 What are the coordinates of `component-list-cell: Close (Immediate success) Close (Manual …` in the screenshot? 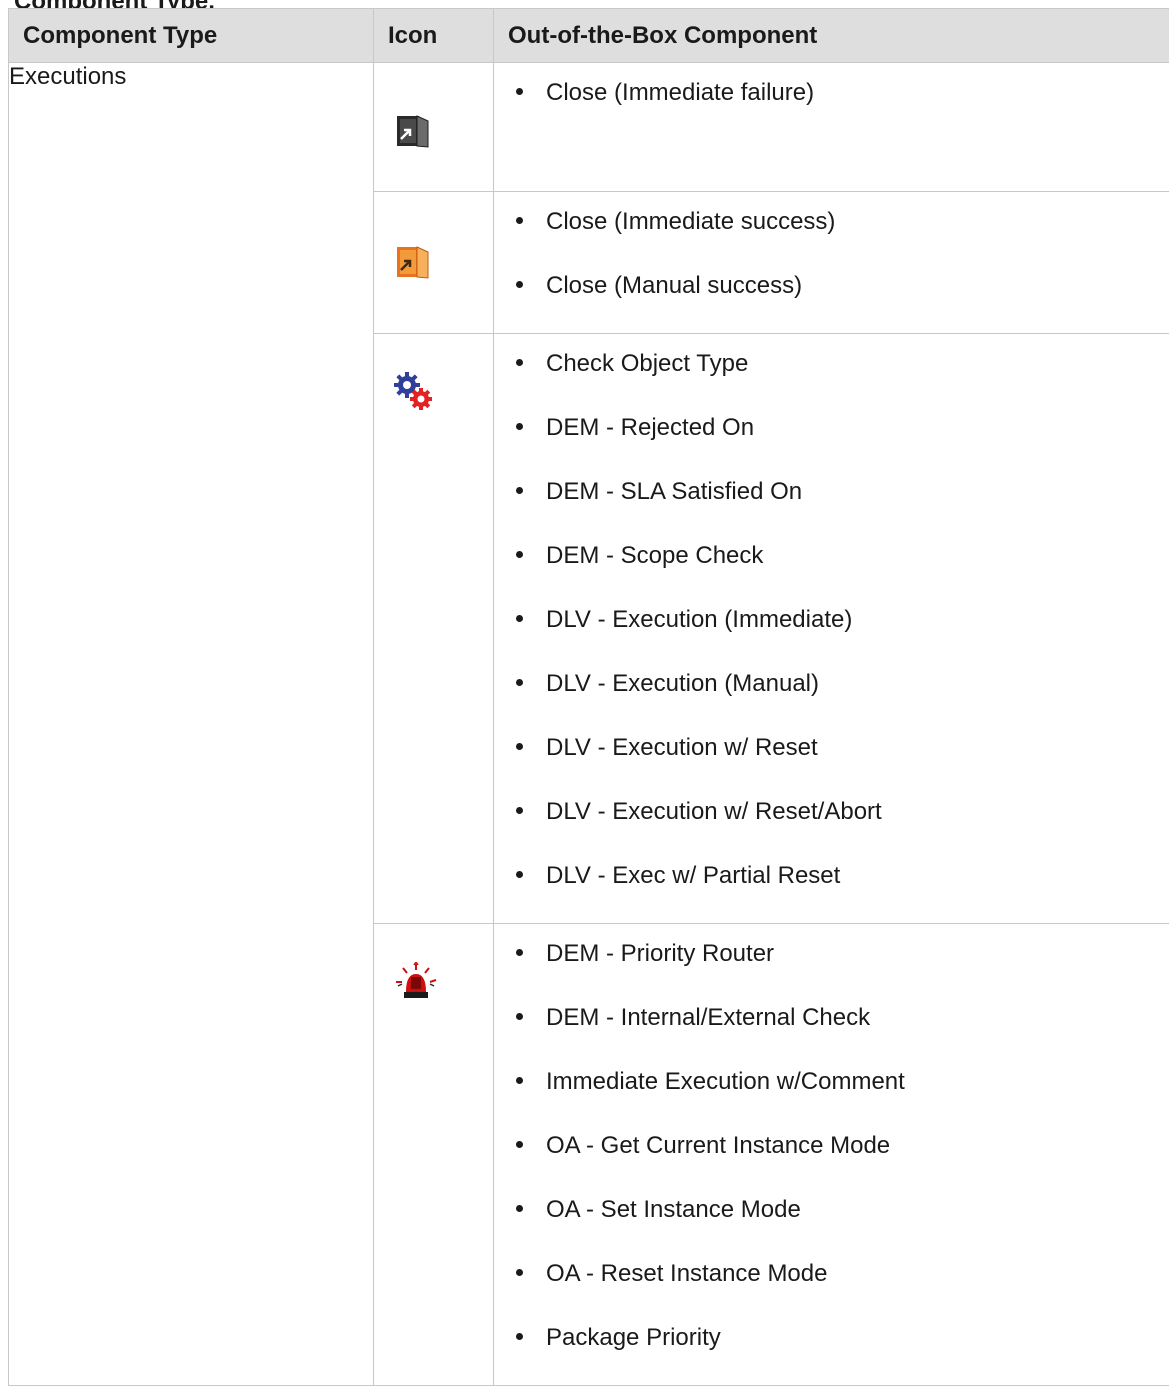 It's located at (831, 263).